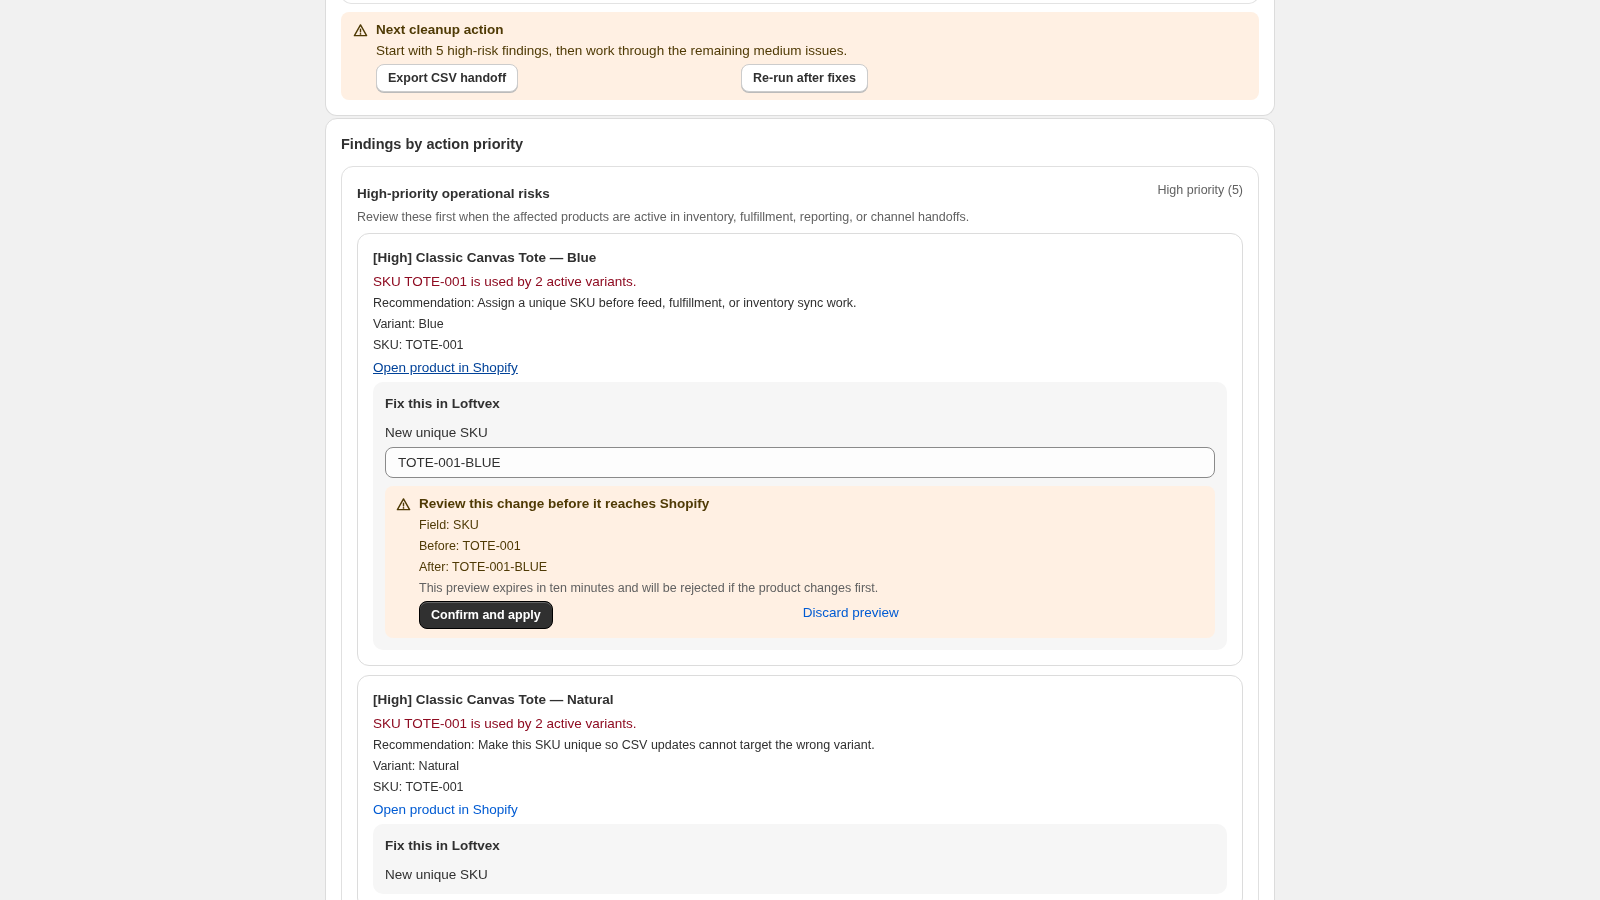 This screenshot has width=1600, height=900. Describe the element at coordinates (804, 78) in the screenshot. I see `action-button: Re-run after fixes` at that location.